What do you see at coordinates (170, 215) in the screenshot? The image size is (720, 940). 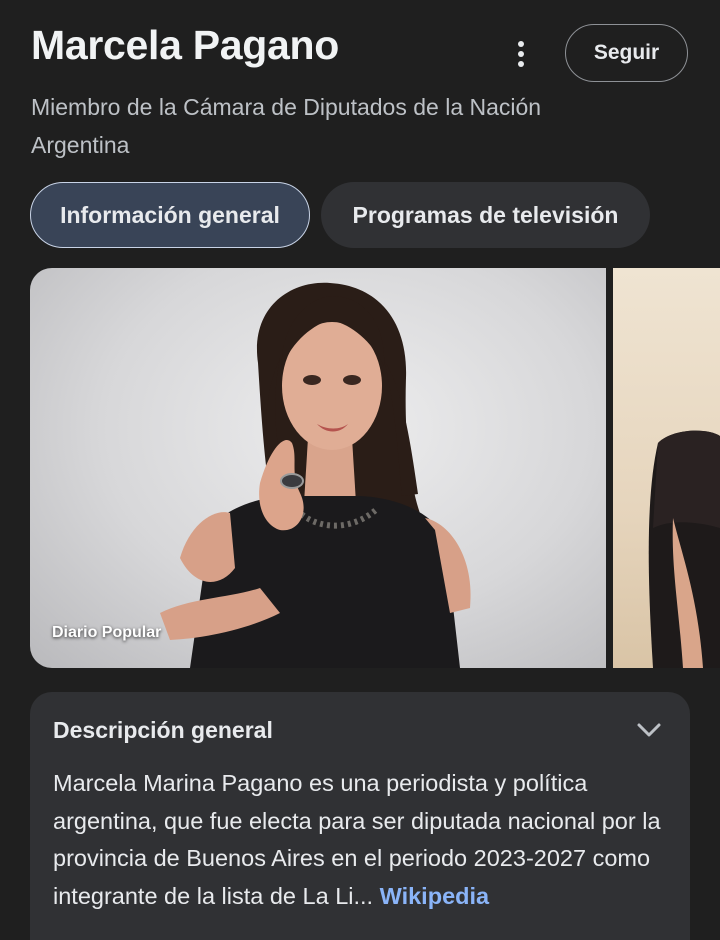 I see `tab-general-information: Información general` at bounding box center [170, 215].